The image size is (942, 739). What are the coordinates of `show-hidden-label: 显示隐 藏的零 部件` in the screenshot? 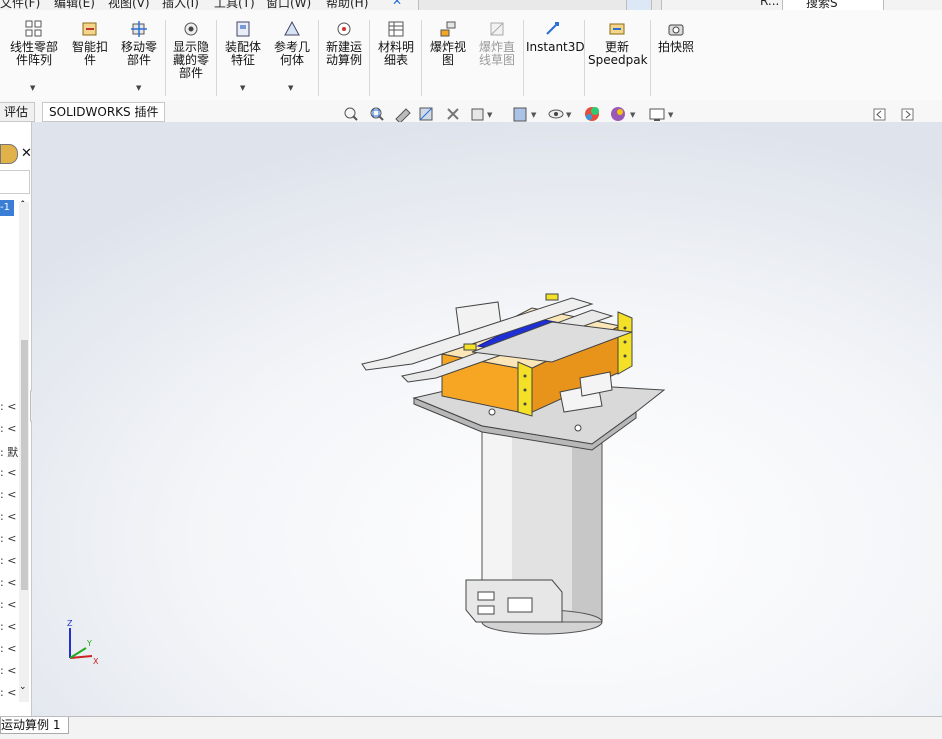 It's located at (190, 60).